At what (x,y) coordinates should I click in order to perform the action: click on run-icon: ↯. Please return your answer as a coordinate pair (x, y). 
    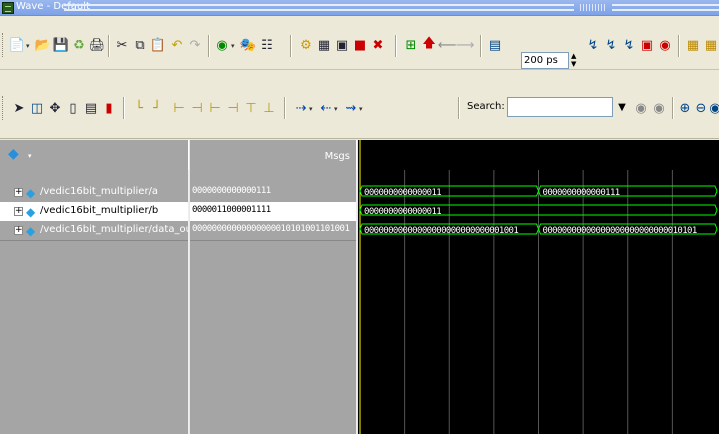
    Looking at the image, I should click on (593, 45).